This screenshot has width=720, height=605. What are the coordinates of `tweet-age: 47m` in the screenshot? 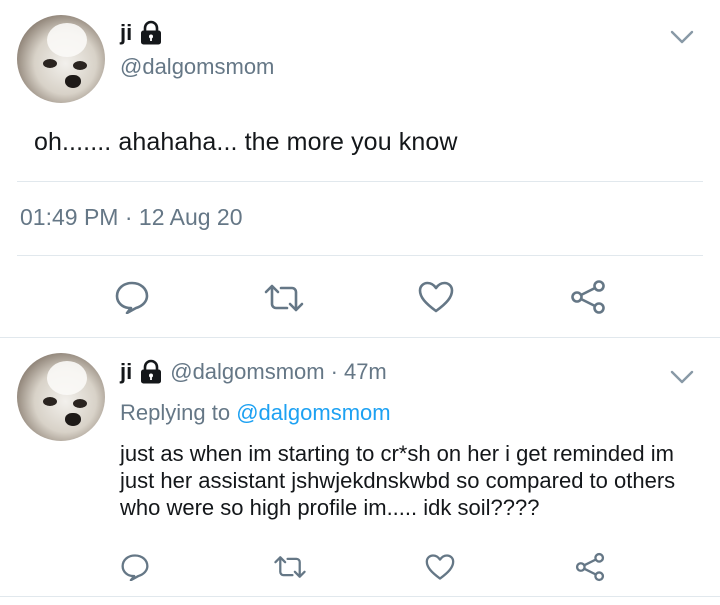 It's located at (365, 372).